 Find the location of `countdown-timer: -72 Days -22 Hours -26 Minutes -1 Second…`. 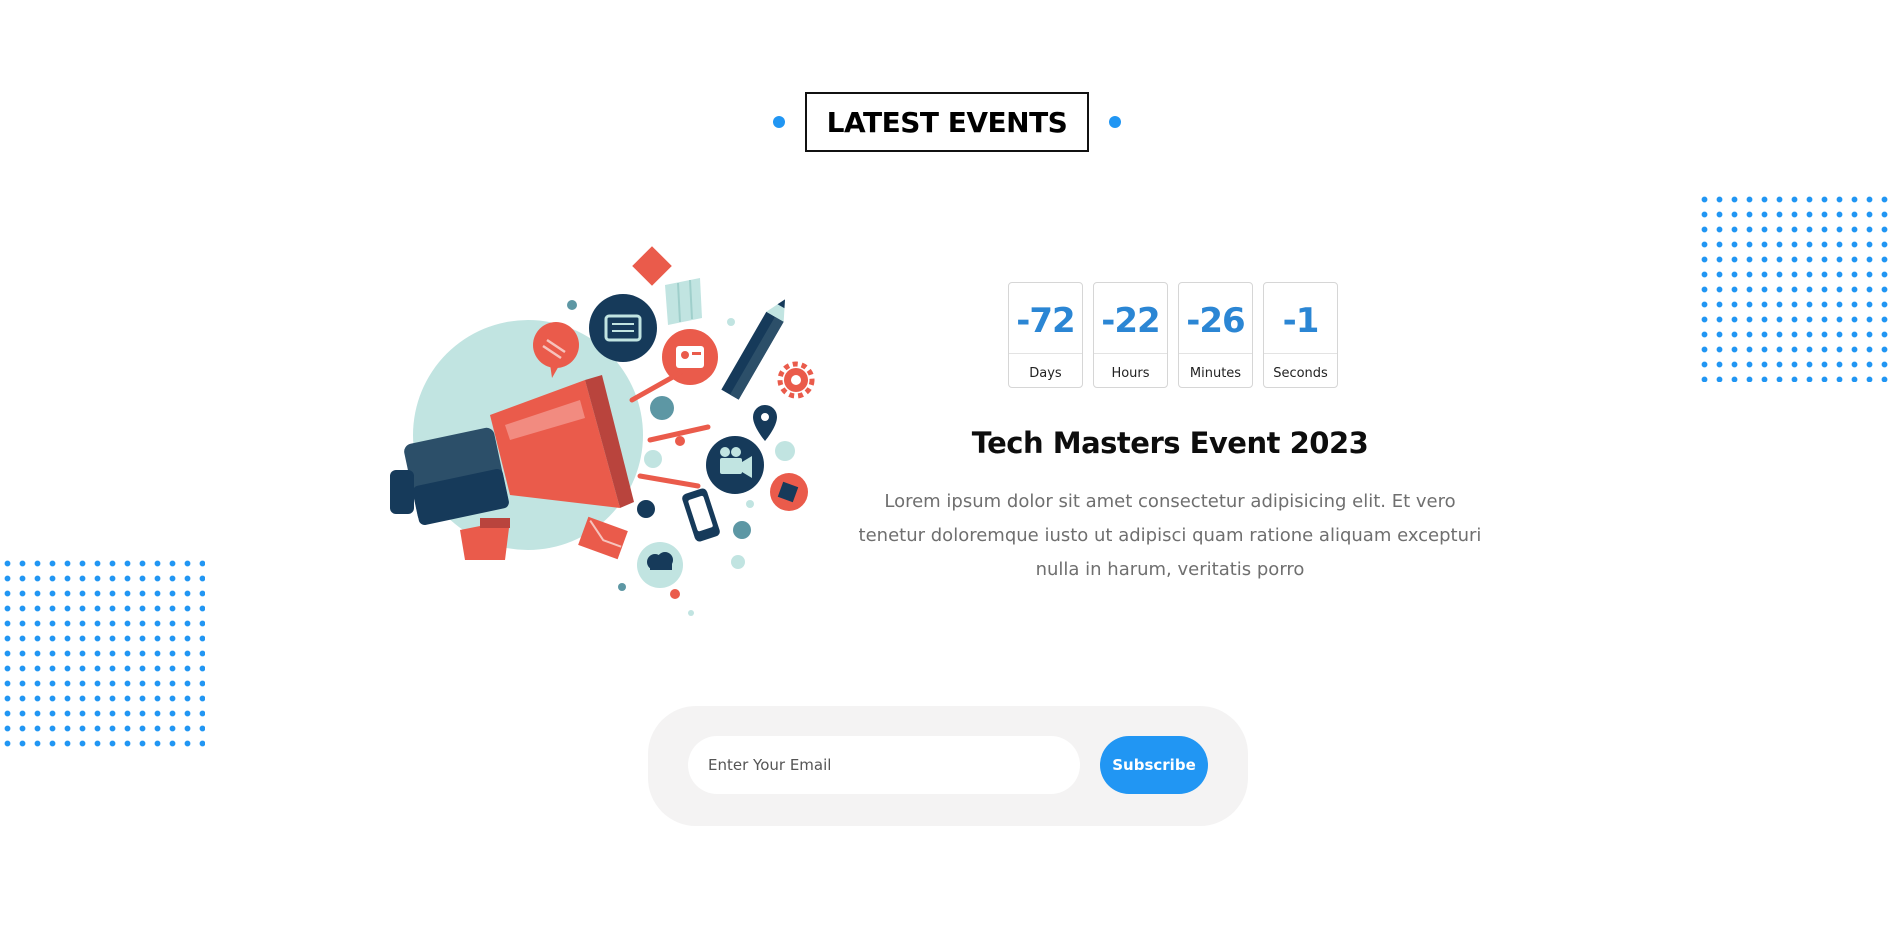

countdown-timer: -72 Days -22 Hours -26 Minutes -1 Second… is located at coordinates (1173, 335).